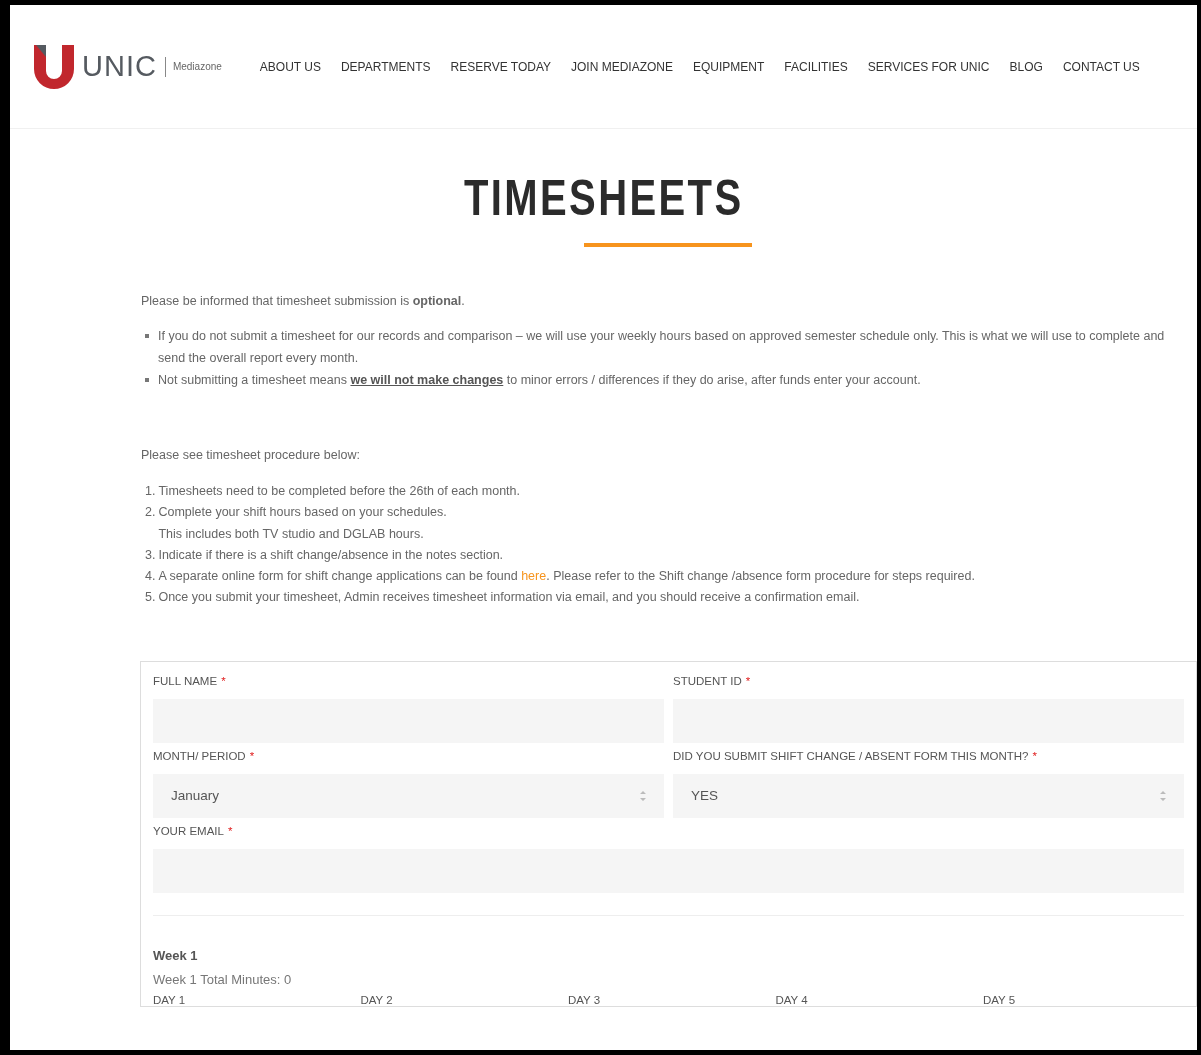  What do you see at coordinates (585, 999) in the screenshot?
I see `day-label: DAY 3` at bounding box center [585, 999].